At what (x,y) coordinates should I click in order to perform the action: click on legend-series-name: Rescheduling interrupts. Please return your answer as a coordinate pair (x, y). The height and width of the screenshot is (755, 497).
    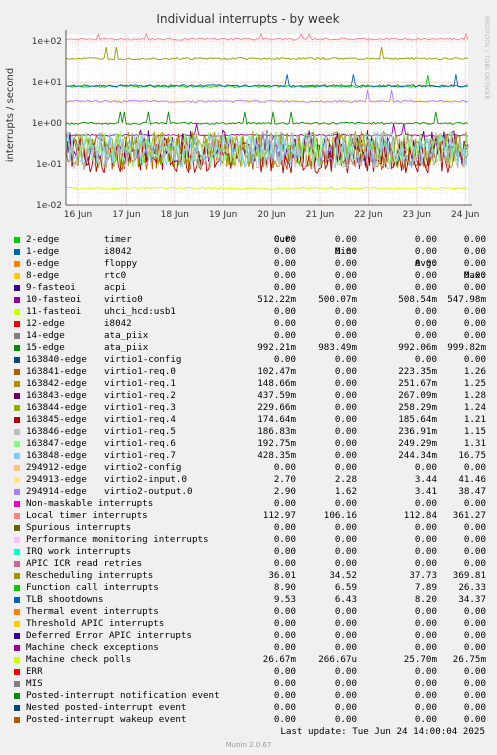
    Looking at the image, I should click on (90, 575).